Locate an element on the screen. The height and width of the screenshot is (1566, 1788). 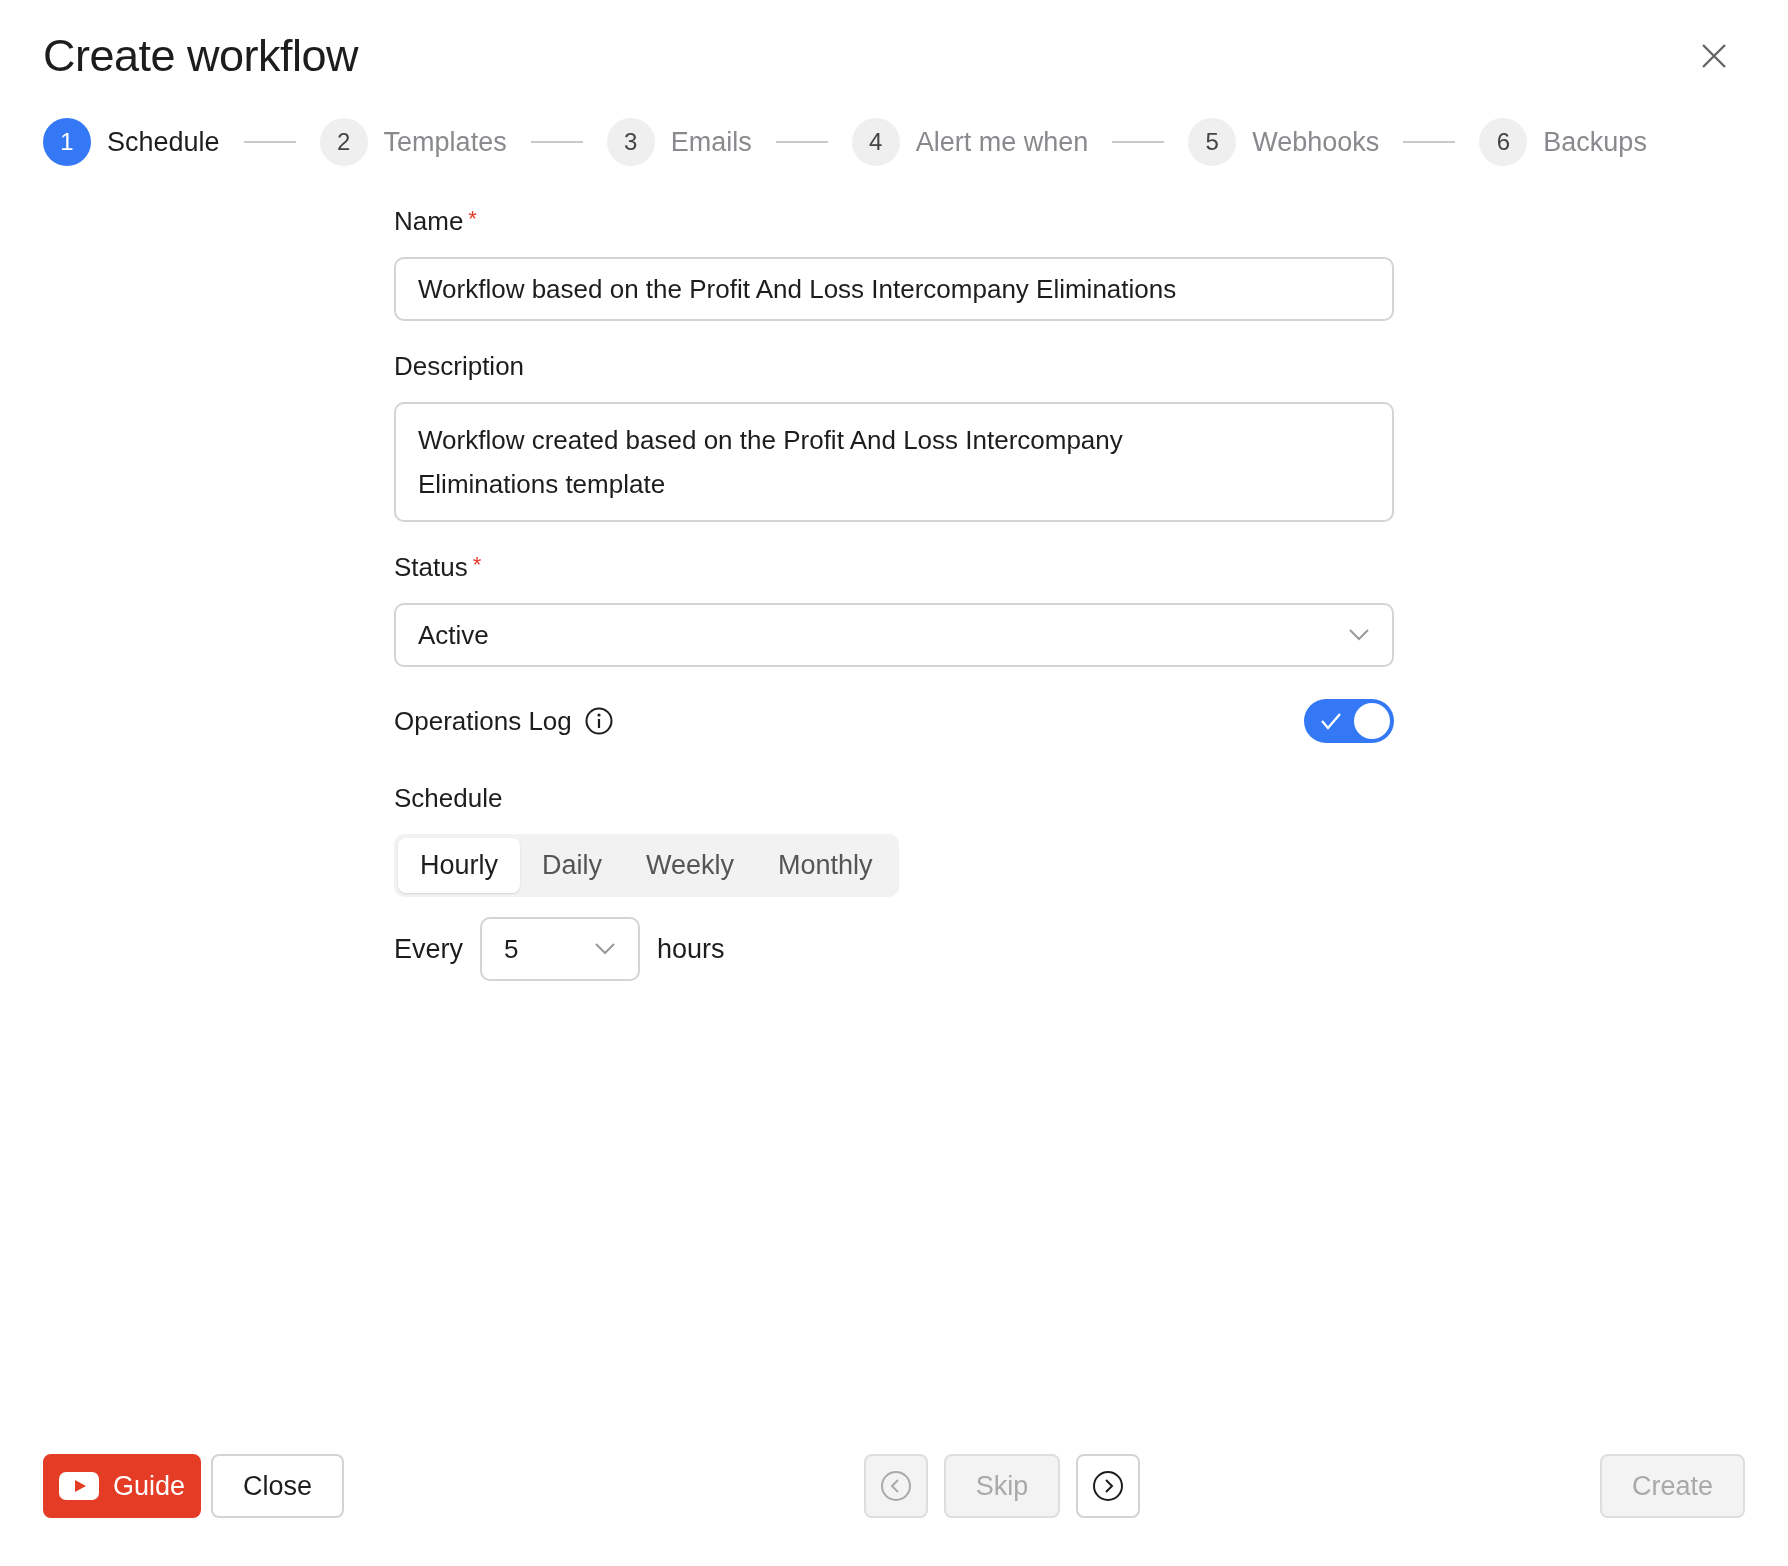
dropdown-value: 5 is located at coordinates (511, 949).